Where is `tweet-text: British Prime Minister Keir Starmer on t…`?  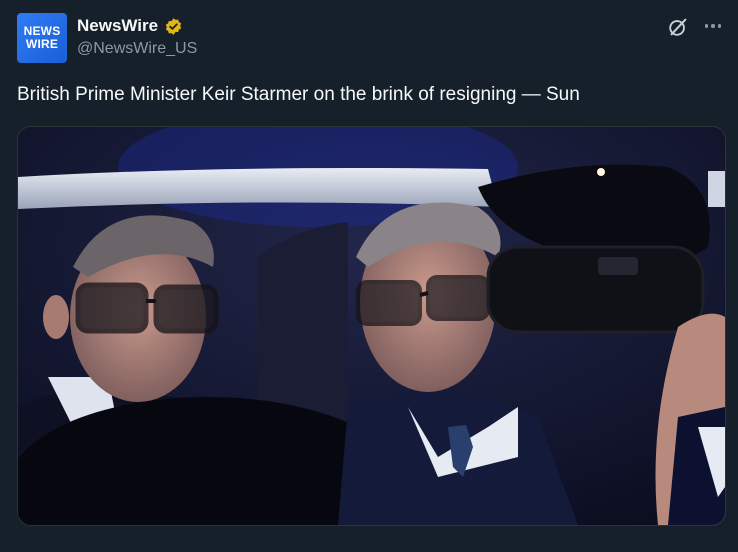
tweet-text: British Prime Minister Keir Starmer on t… is located at coordinates (298, 94).